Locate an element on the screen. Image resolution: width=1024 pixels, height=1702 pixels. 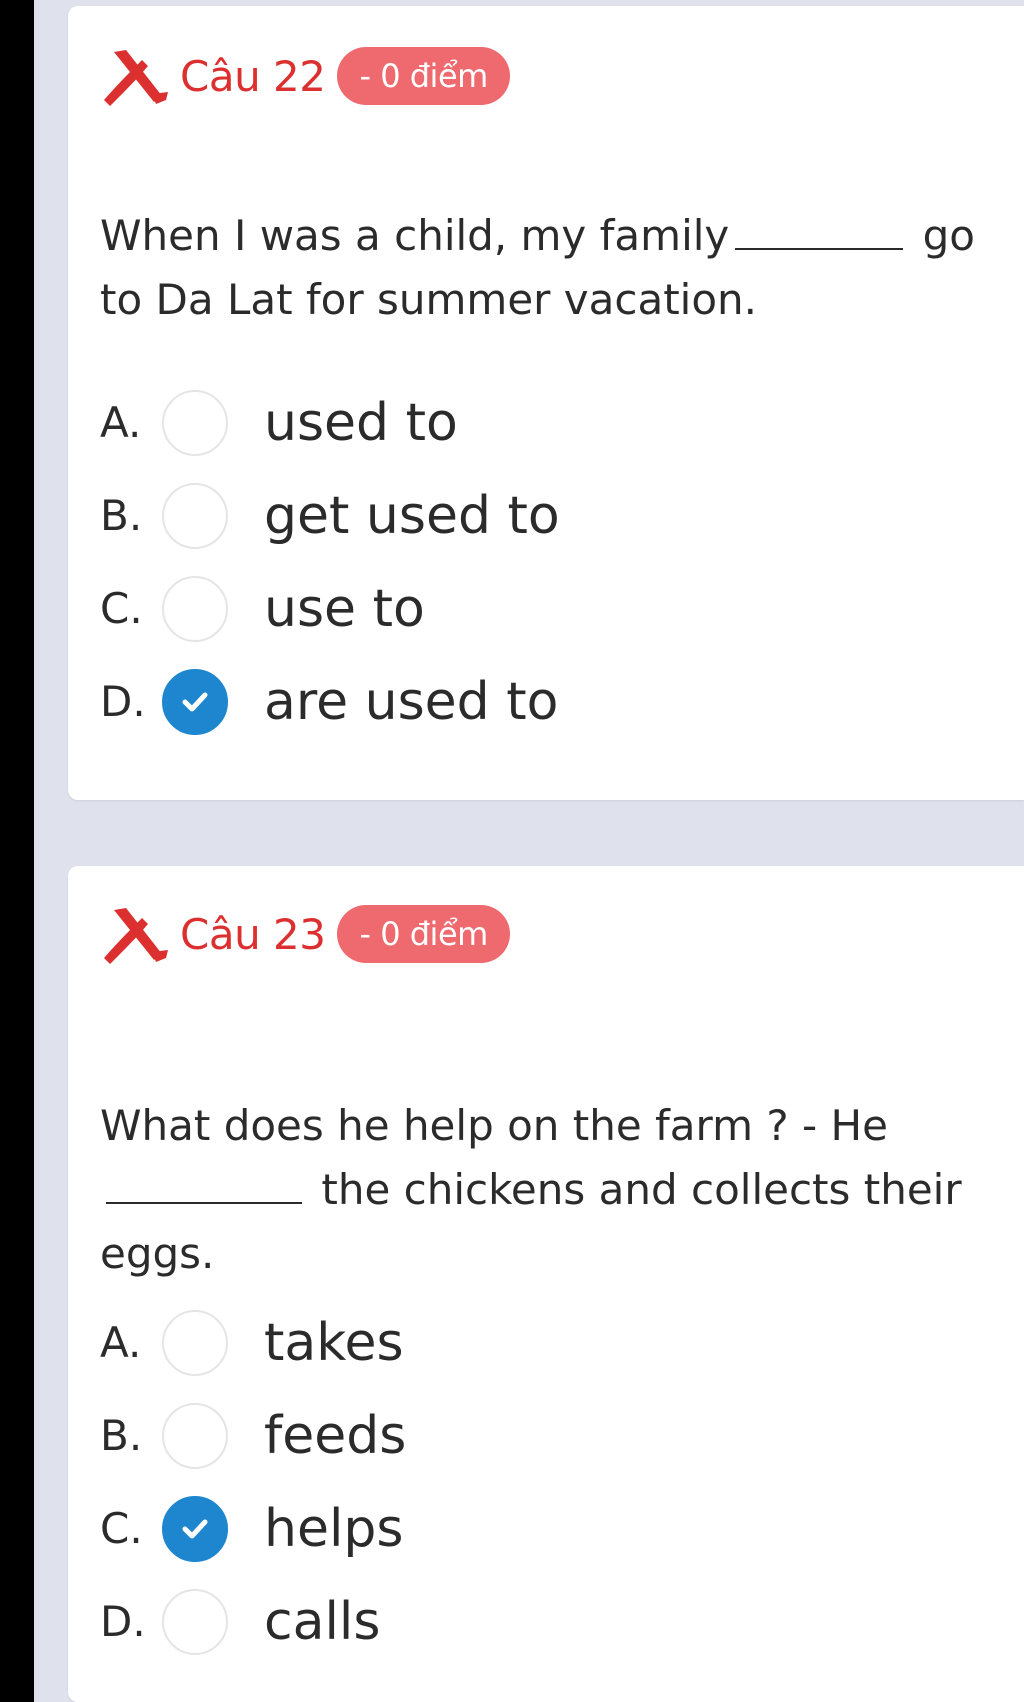
question-title: Câu 22 is located at coordinates (253, 76).